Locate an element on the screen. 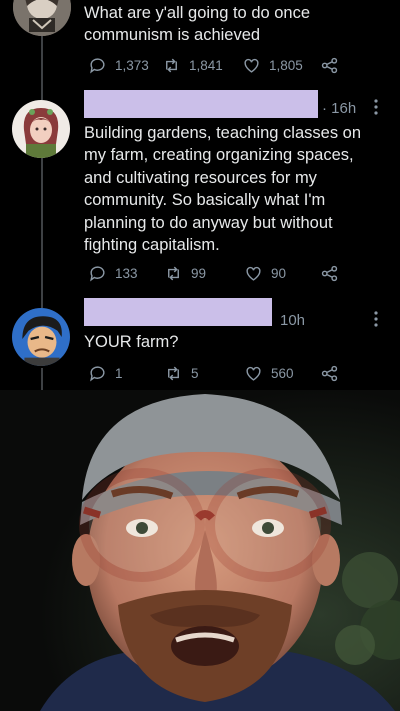 The height and width of the screenshot is (711, 400). reply-count: 1 is located at coordinates (119, 373).